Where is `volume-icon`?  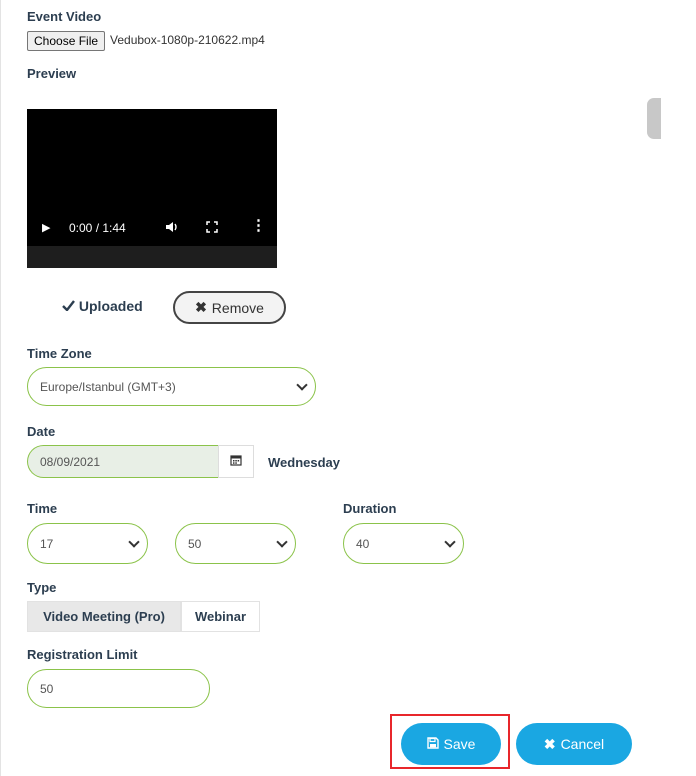
volume-icon is located at coordinates (172, 228).